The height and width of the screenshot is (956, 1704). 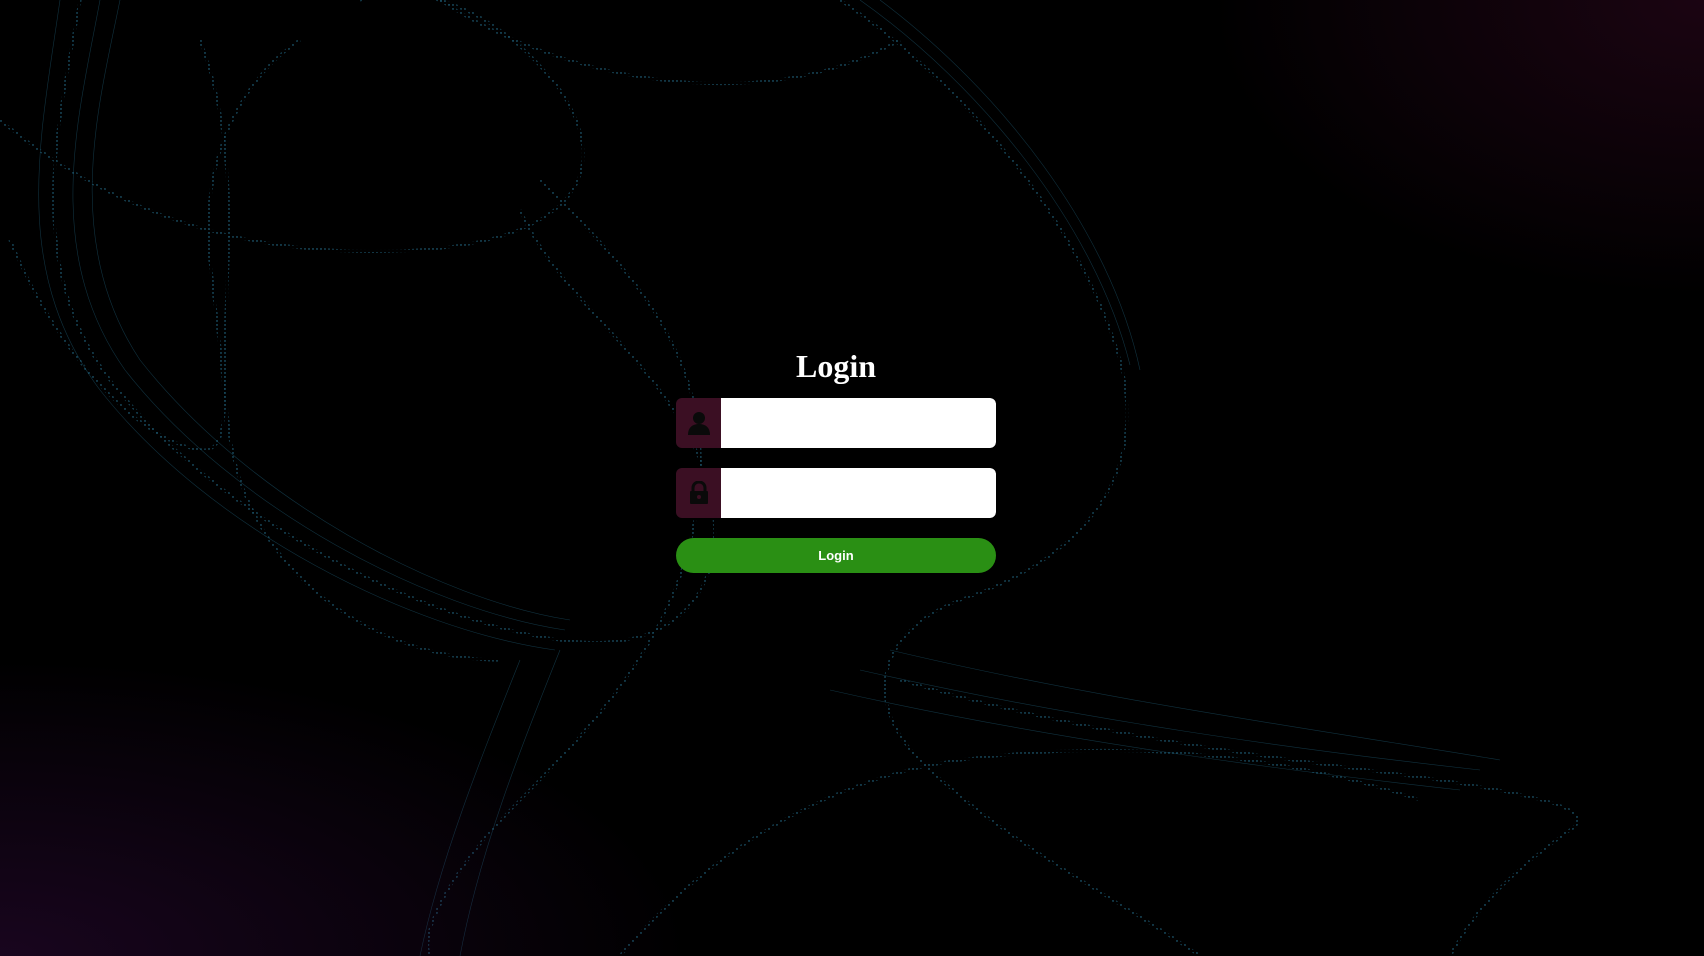 What do you see at coordinates (836, 555) in the screenshot?
I see `login-button: Login` at bounding box center [836, 555].